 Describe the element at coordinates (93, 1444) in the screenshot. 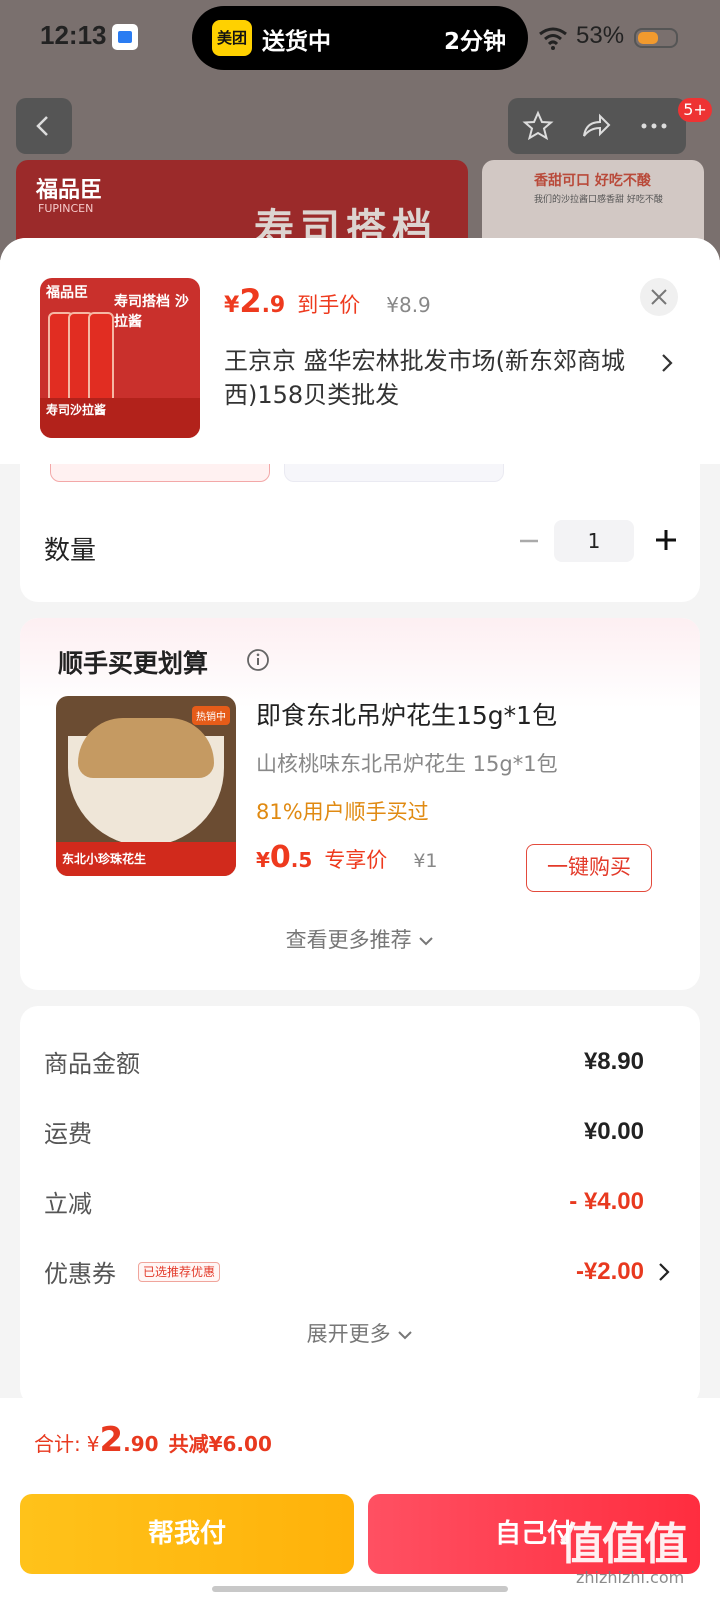

I see `total-symbol: ¥` at that location.